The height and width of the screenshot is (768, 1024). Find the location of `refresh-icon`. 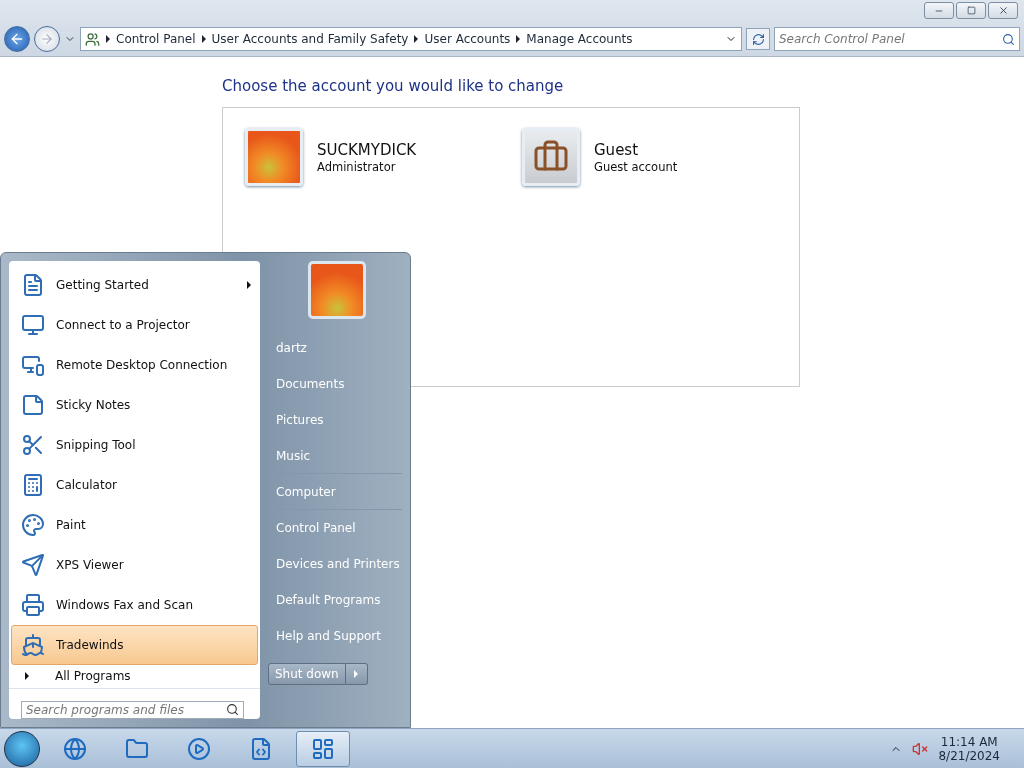

refresh-icon is located at coordinates (758, 39).